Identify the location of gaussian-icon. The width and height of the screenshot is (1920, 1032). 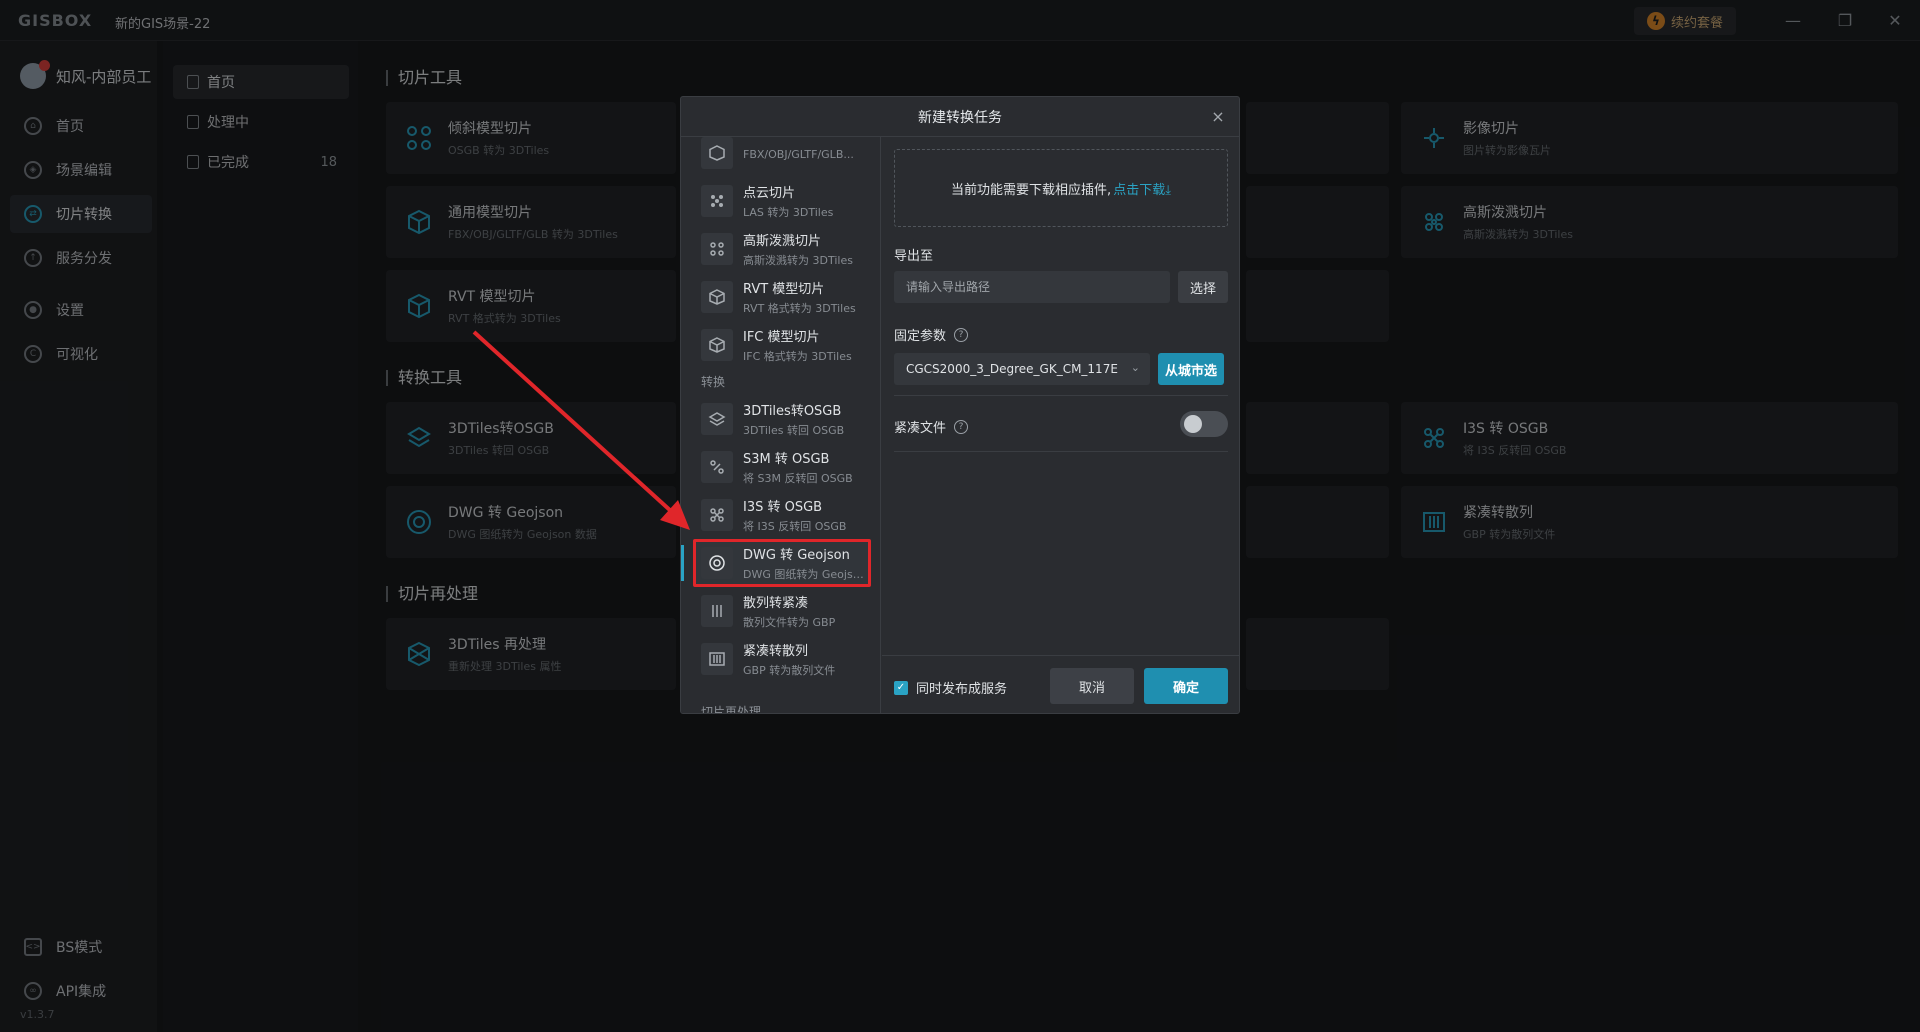
(717, 249).